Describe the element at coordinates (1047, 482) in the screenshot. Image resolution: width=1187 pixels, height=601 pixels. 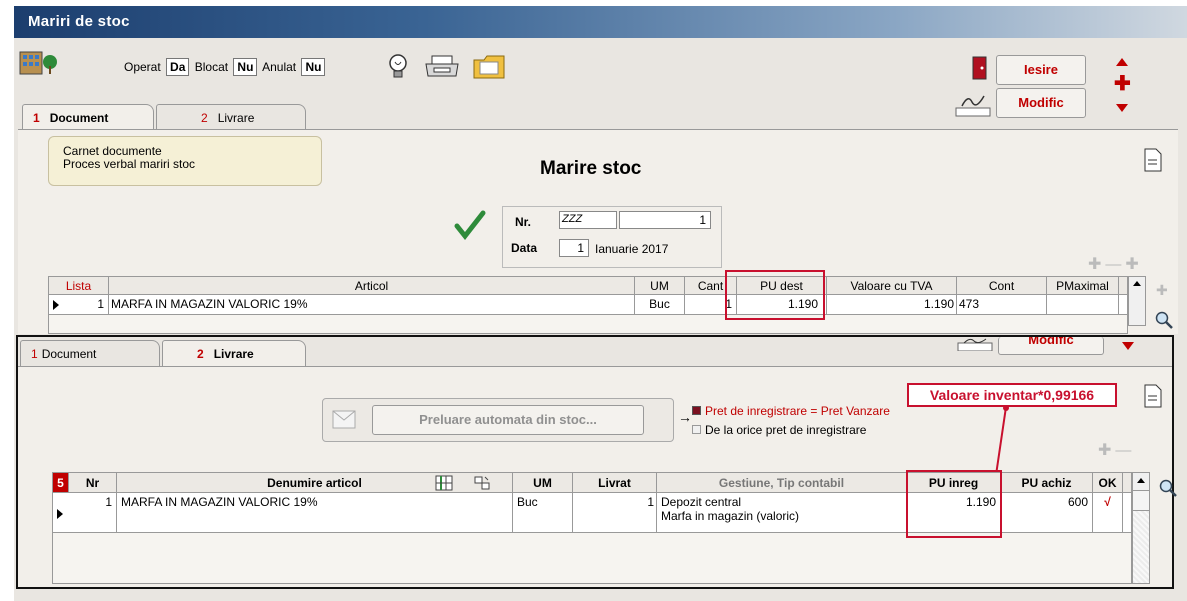
I see `col-pu-achiz: PU achiz` at that location.